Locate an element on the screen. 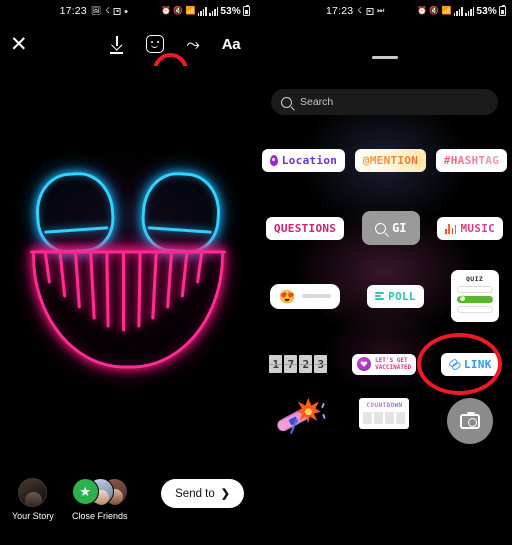  sticker-button is located at coordinates (155, 44).